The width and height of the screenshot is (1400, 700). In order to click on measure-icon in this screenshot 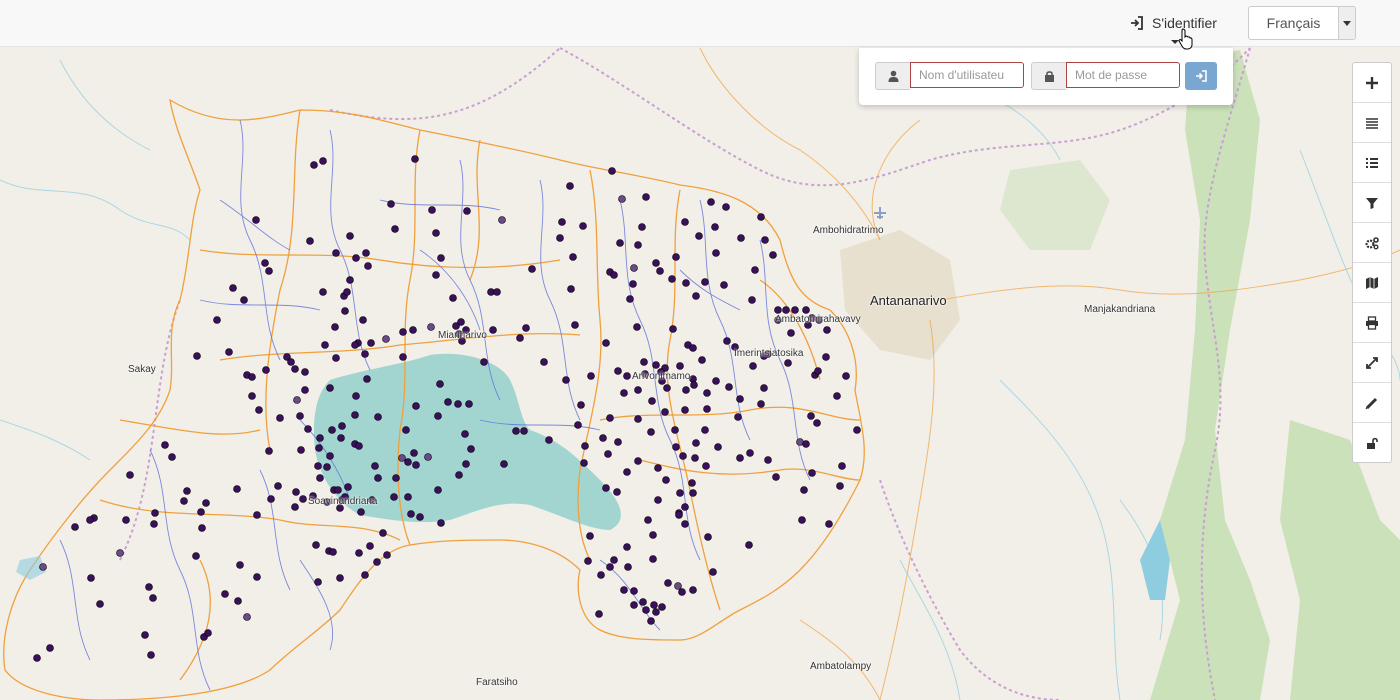, I will do `click(1371, 403)`.